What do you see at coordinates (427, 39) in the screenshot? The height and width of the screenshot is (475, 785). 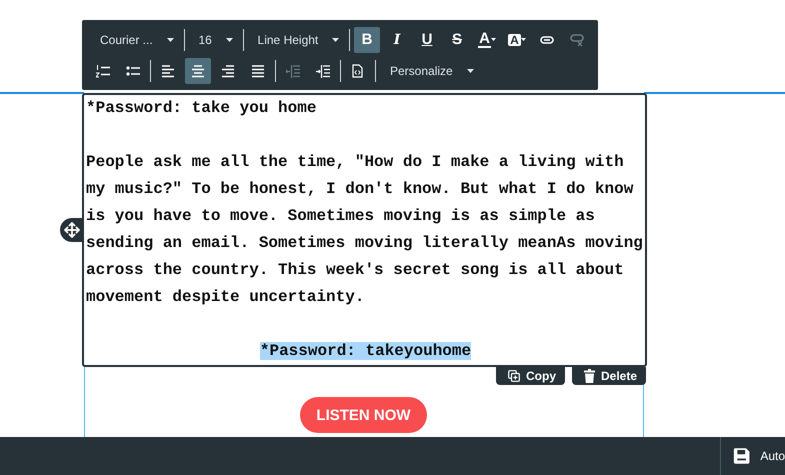 I see `underline-button: U` at bounding box center [427, 39].